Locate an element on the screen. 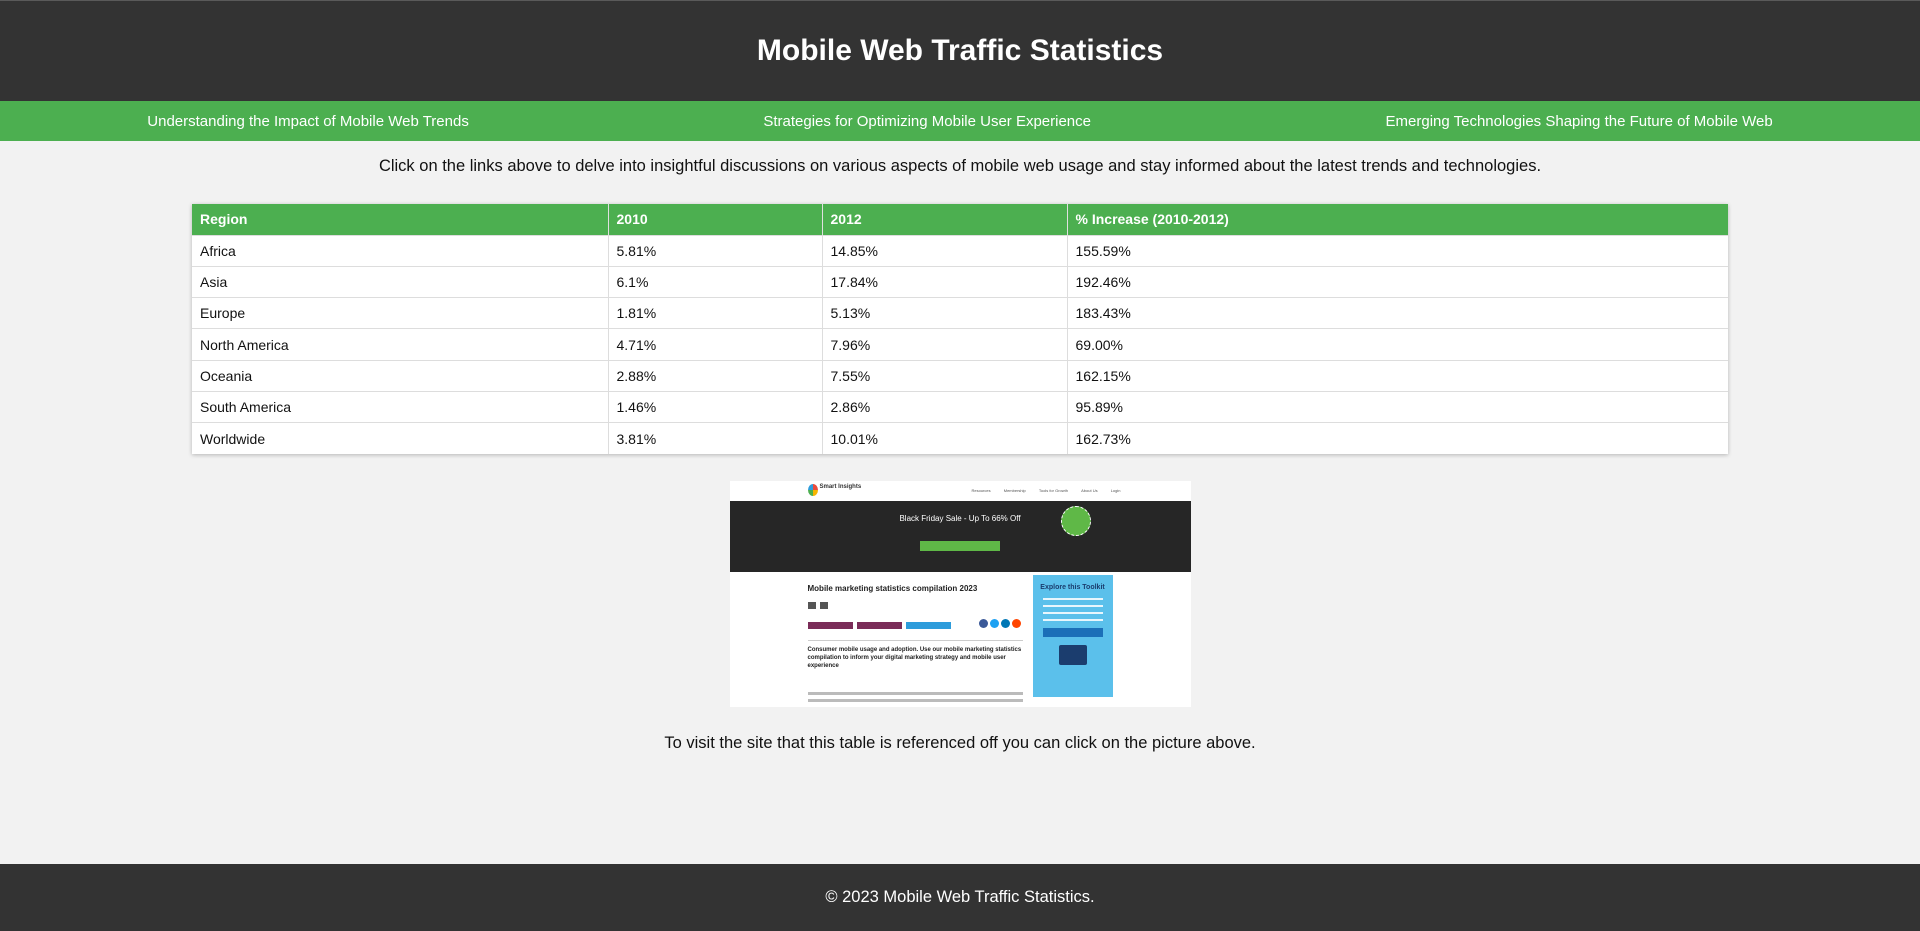 The image size is (1920, 931). table-row: Oceania 2.88% 7.55% 162.15% is located at coordinates (960, 375).